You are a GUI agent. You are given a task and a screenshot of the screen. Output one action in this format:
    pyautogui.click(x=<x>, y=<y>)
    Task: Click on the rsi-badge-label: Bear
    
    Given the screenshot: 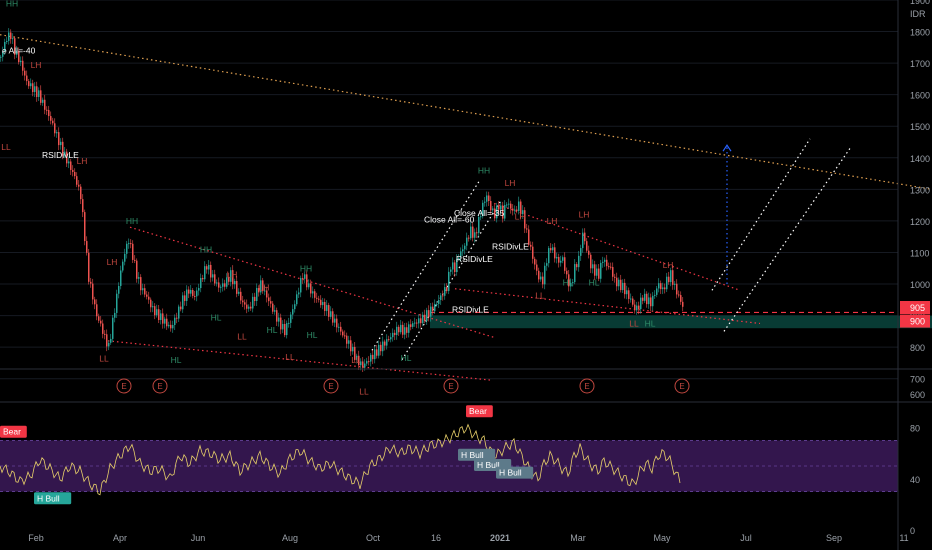 What is the action you would take?
    pyautogui.click(x=478, y=411)
    